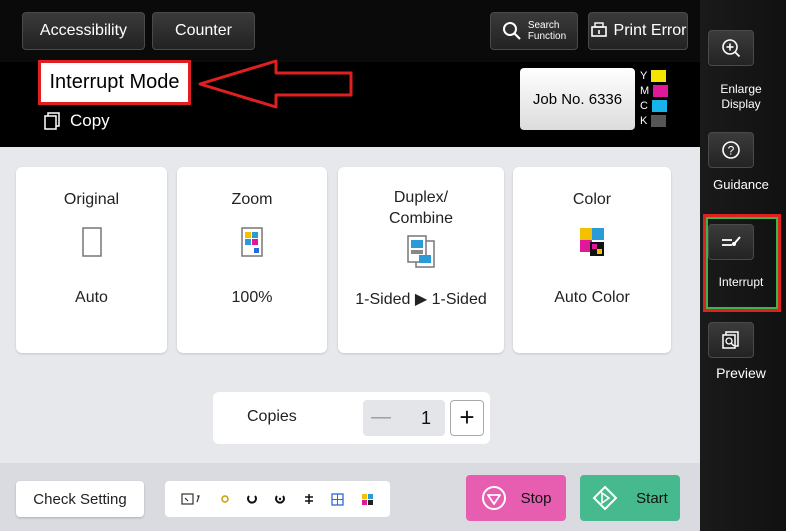 This screenshot has height=531, width=786. What do you see at coordinates (605, 498) in the screenshot?
I see `start-icon` at bounding box center [605, 498].